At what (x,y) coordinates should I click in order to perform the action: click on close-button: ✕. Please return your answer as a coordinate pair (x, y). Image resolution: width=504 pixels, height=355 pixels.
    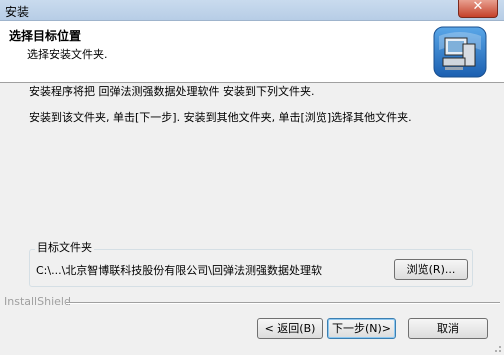
    Looking at the image, I should click on (478, 9).